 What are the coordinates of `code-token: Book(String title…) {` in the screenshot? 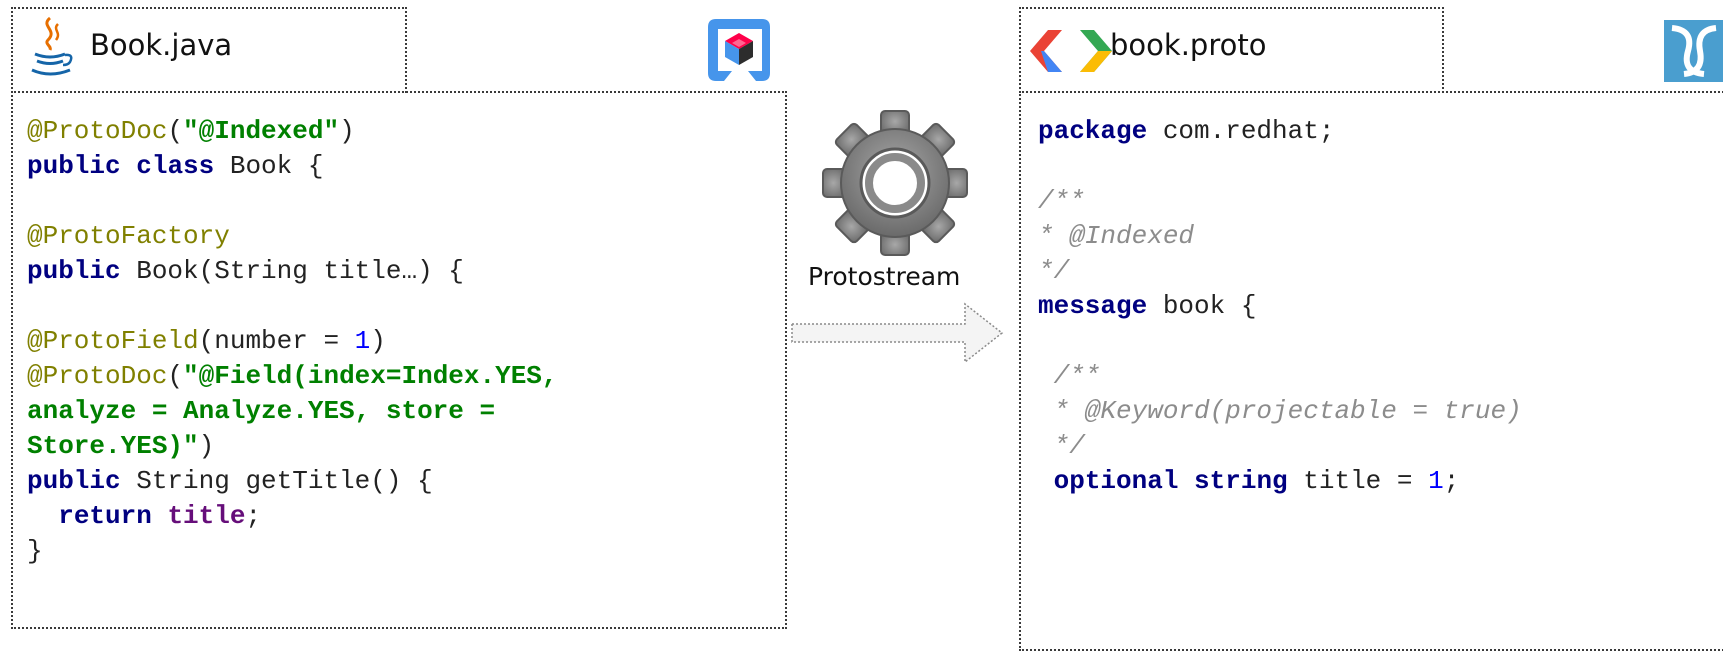 It's located at (292, 271).